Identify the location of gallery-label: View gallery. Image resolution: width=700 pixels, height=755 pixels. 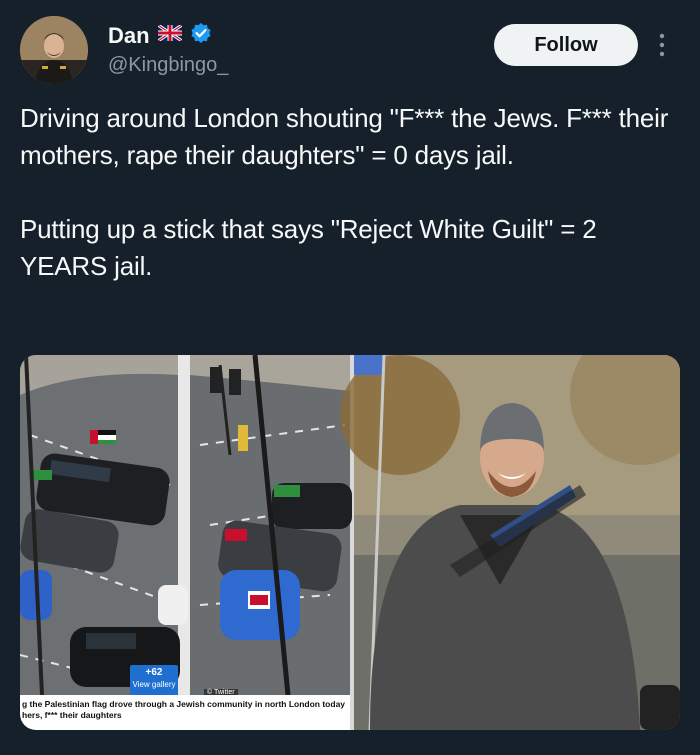
(154, 684).